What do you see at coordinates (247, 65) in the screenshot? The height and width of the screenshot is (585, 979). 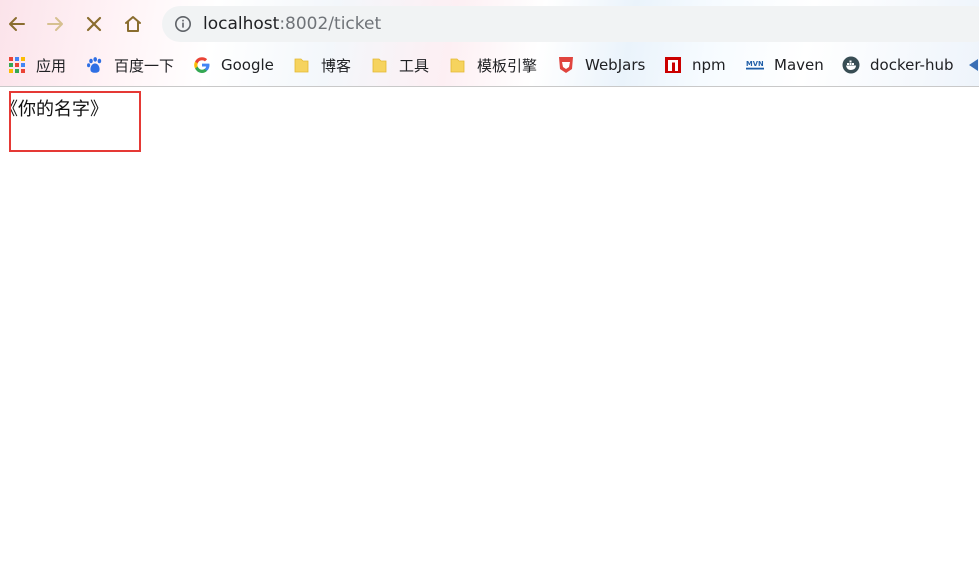 I see `bookmark-label: Google` at bounding box center [247, 65].